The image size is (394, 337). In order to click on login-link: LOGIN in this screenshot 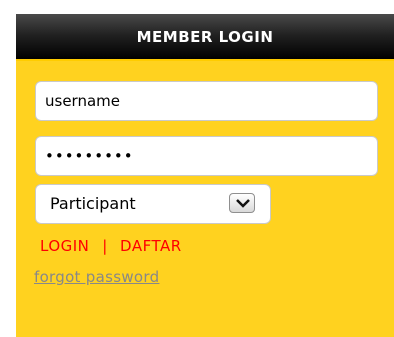, I will do `click(64, 246)`.